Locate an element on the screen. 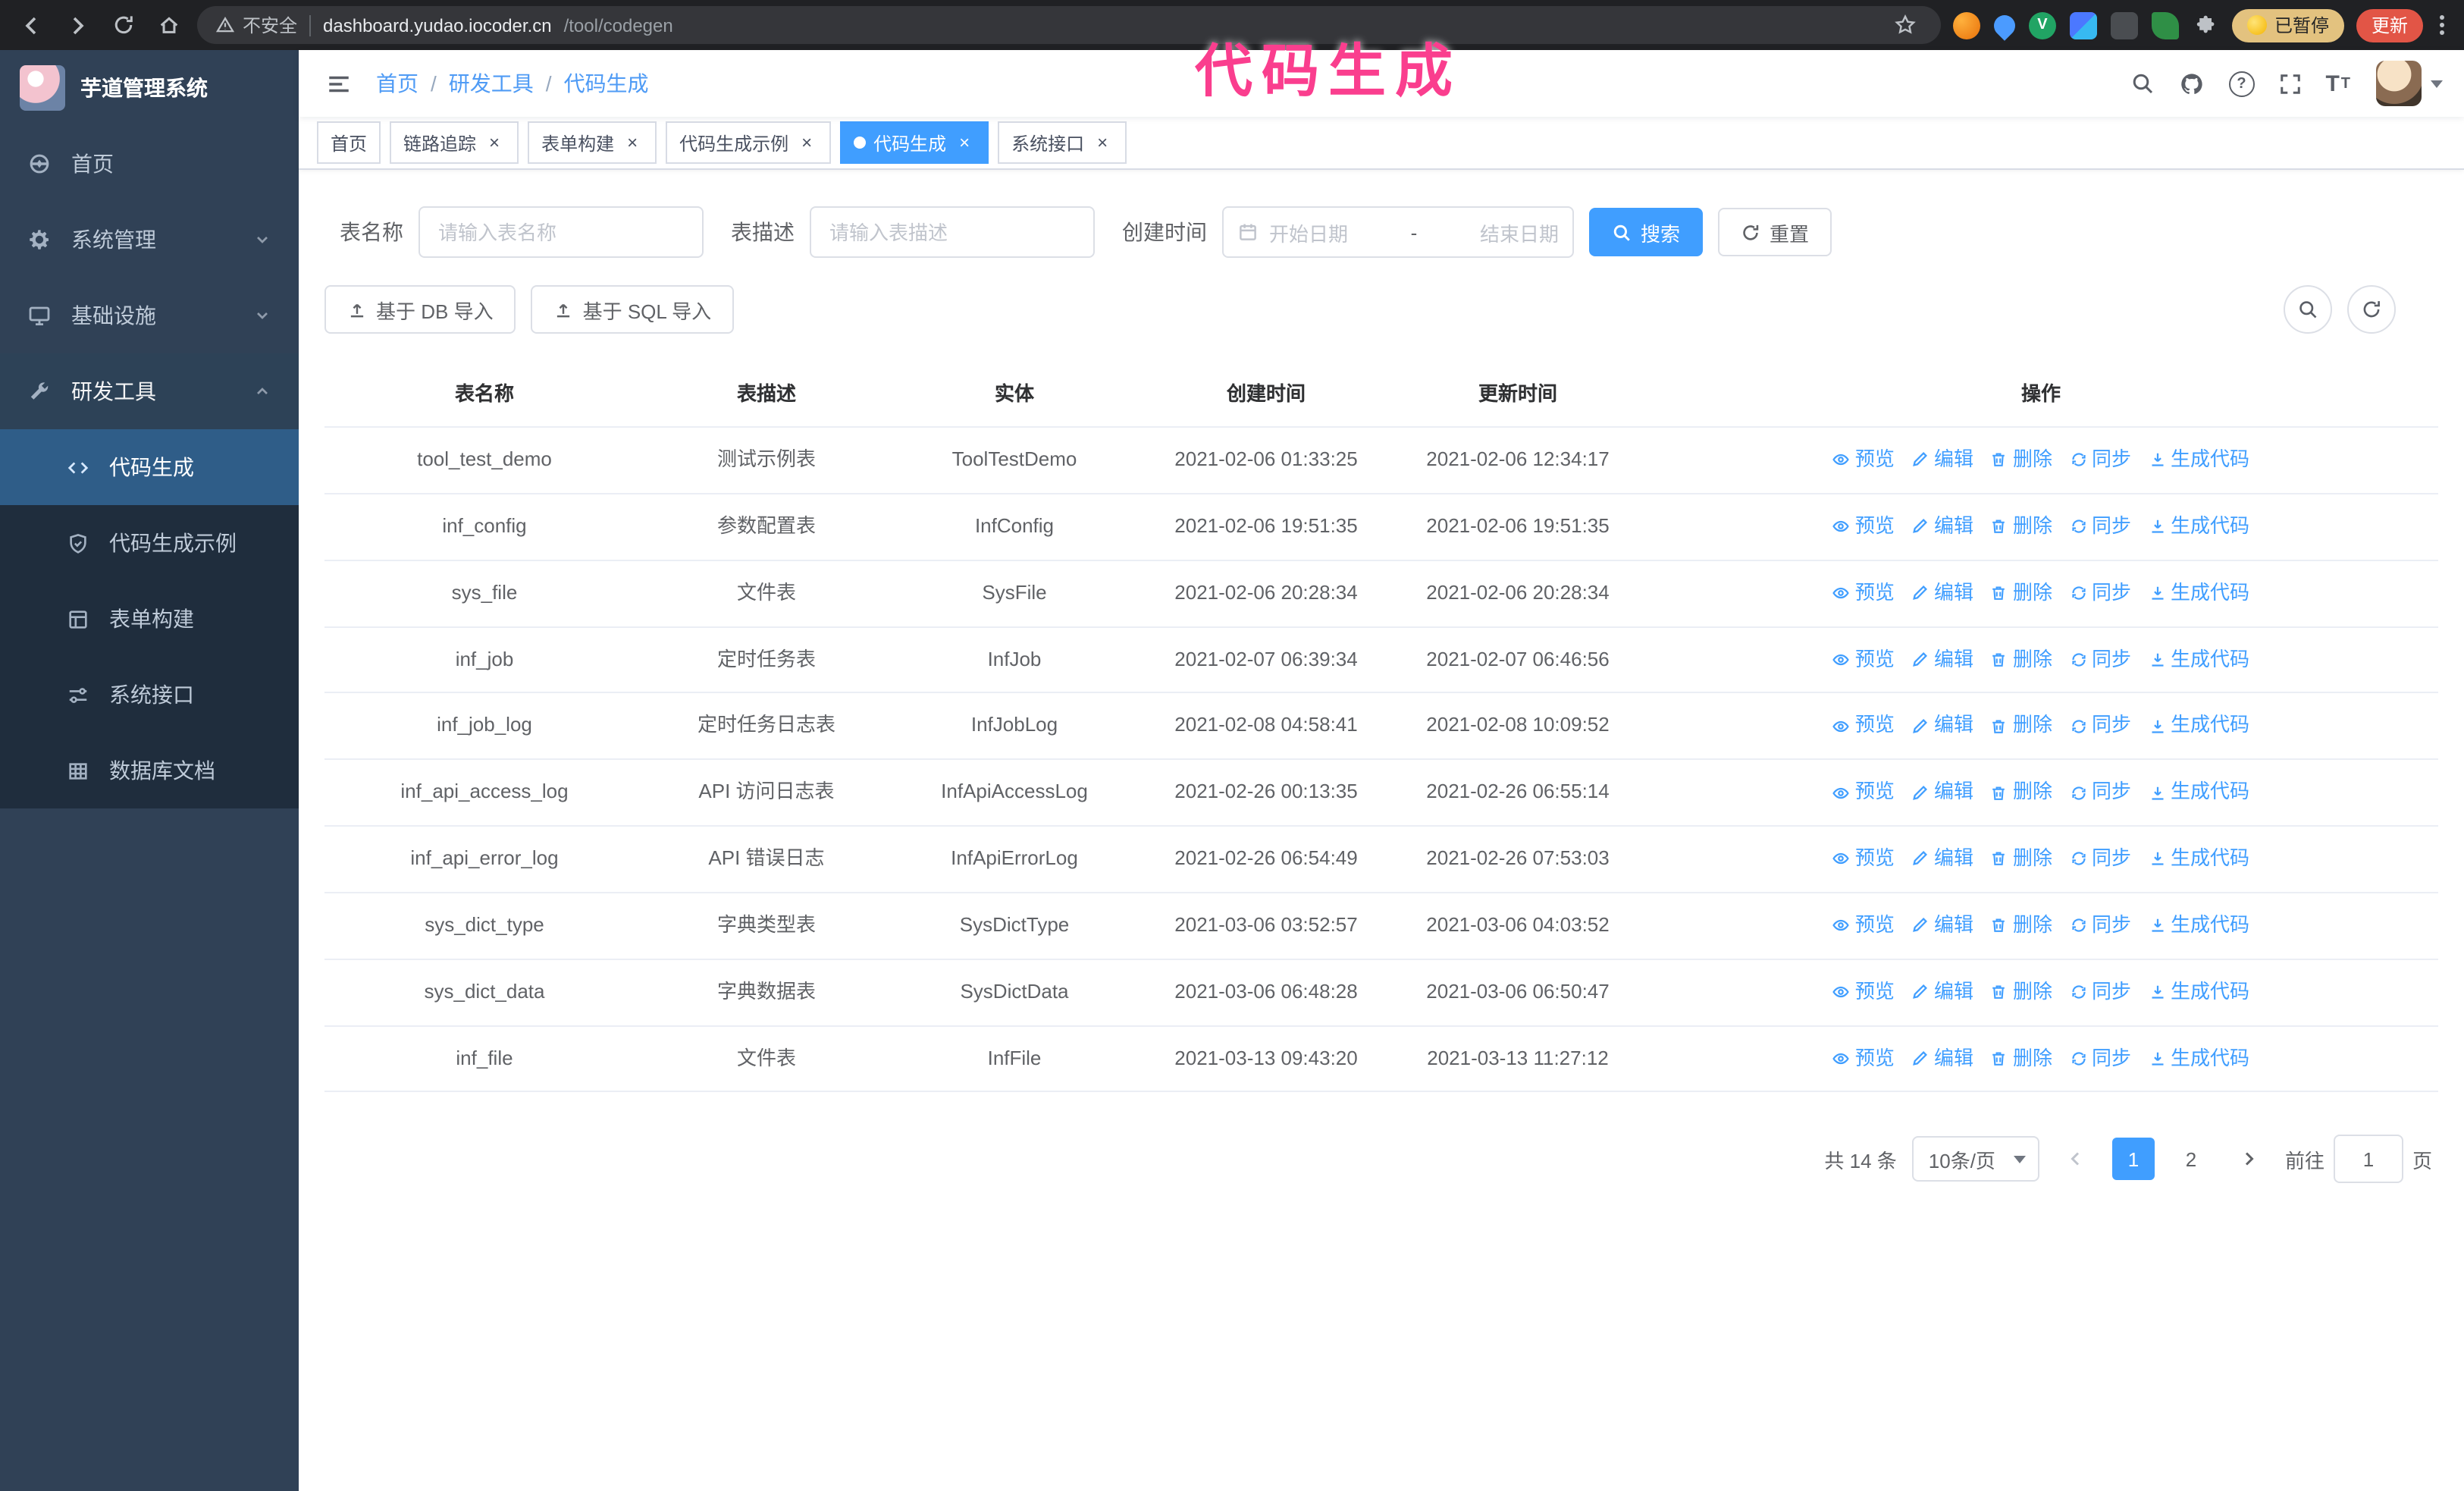 The height and width of the screenshot is (1491, 2464). search-button: 搜索 is located at coordinates (1647, 232).